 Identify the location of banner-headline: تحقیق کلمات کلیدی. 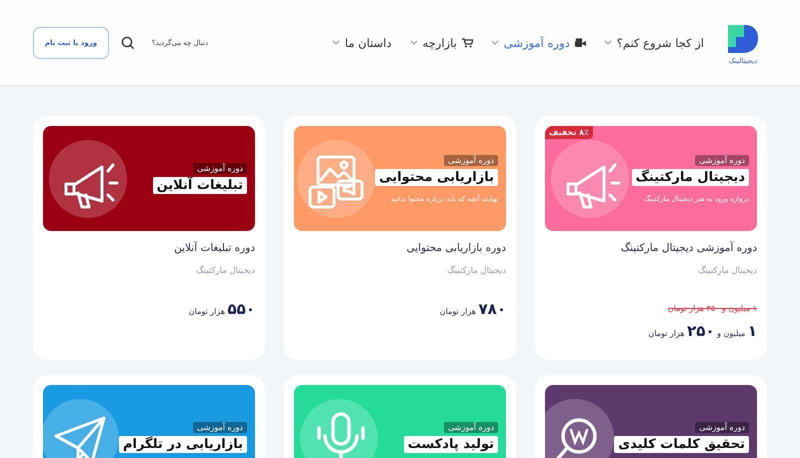
(681, 444).